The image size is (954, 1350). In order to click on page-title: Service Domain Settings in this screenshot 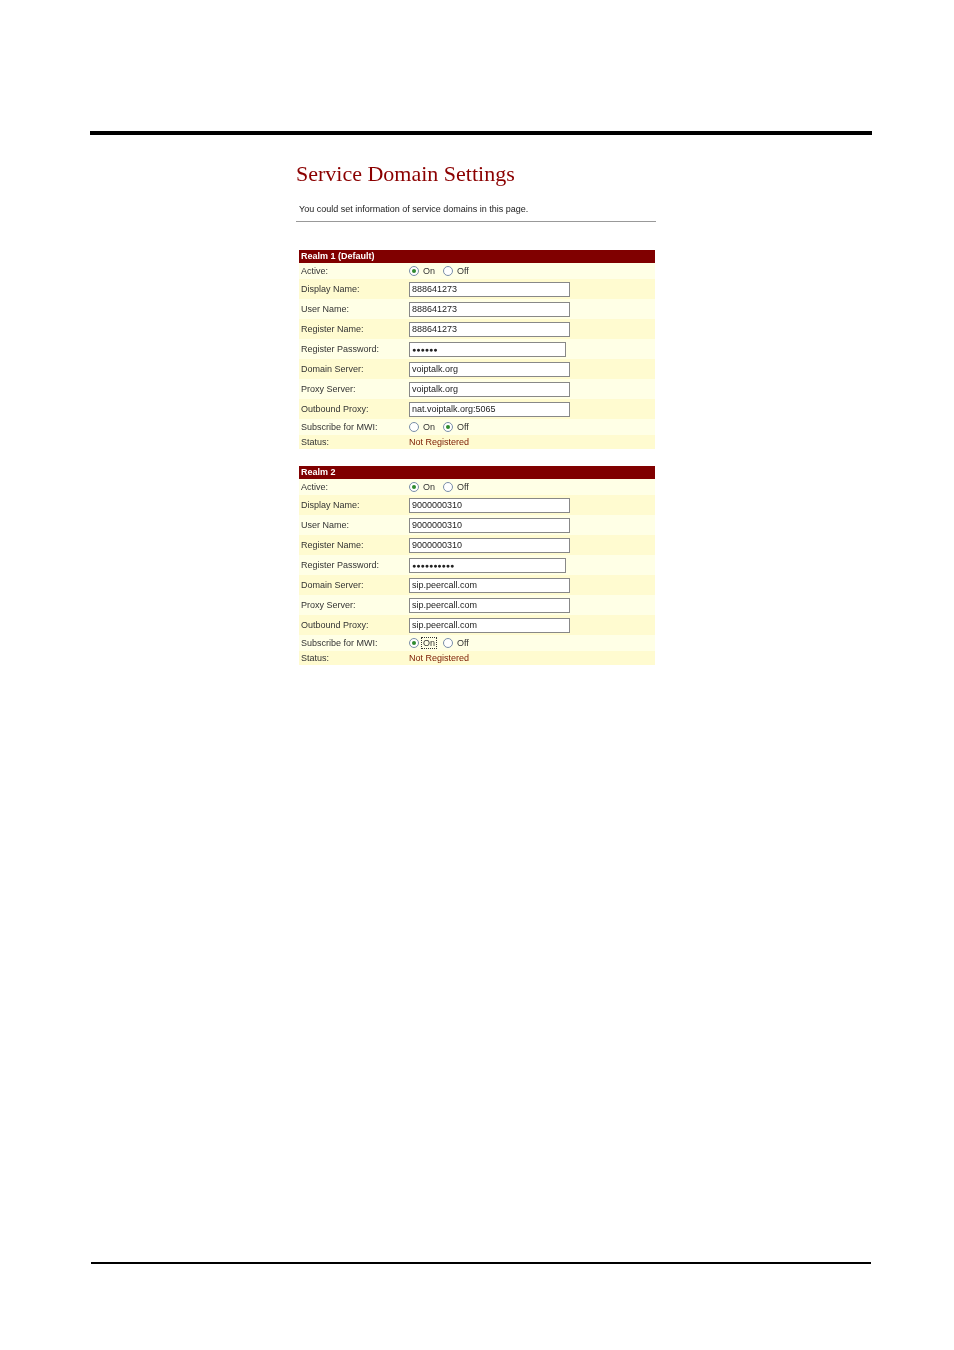, I will do `click(406, 174)`.